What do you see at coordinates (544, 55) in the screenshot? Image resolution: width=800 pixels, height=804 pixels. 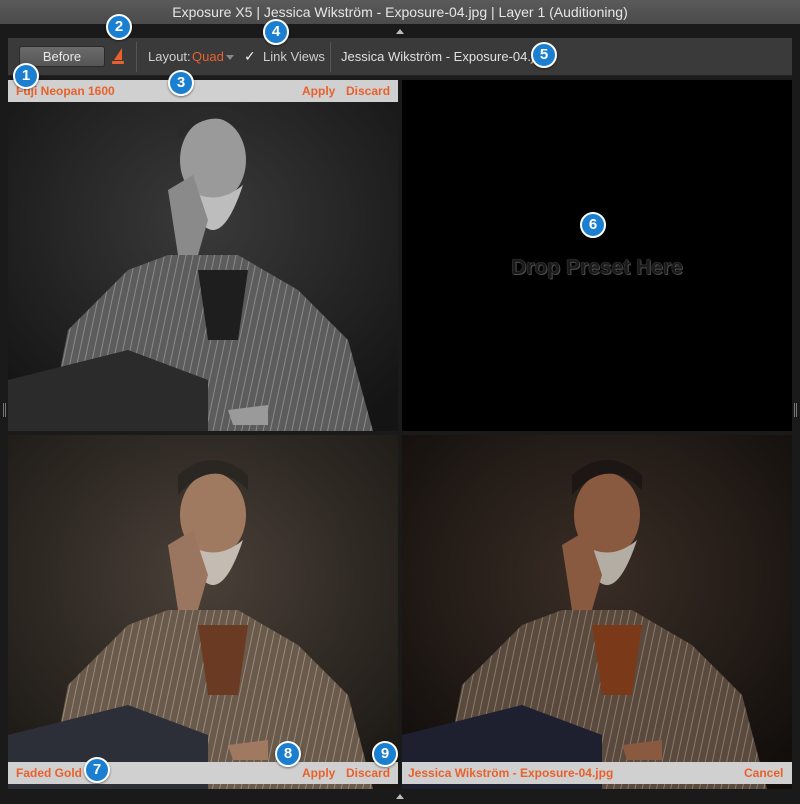 I see `callout-badge: 5` at bounding box center [544, 55].